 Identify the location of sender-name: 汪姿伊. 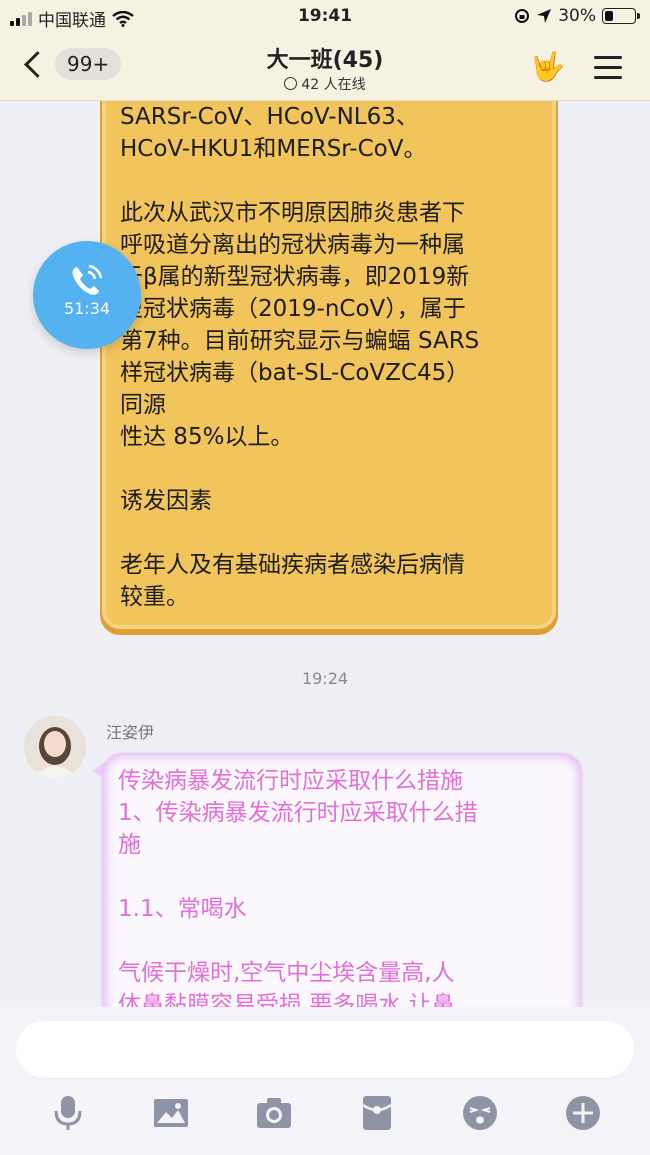
(130, 732).